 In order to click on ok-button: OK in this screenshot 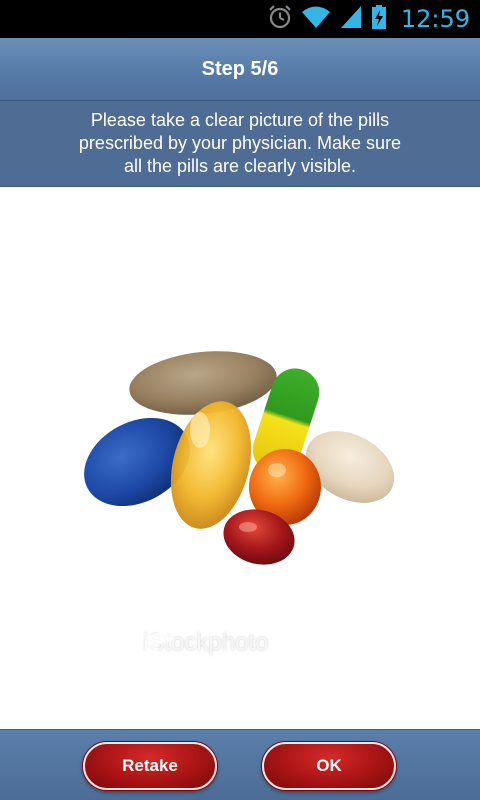, I will do `click(329, 766)`.